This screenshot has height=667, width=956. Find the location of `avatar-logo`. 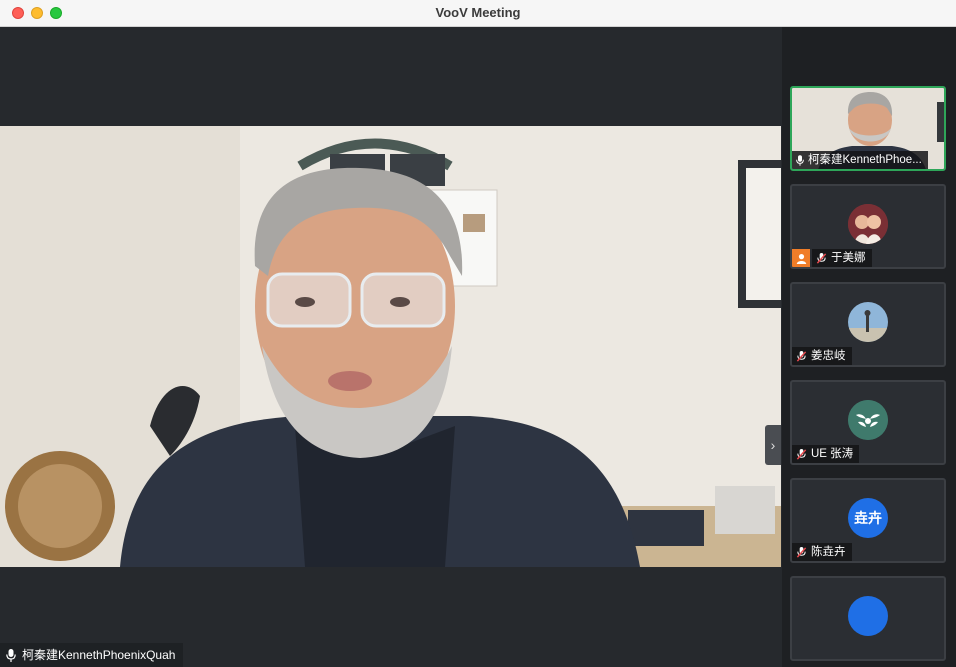

avatar-logo is located at coordinates (868, 420).